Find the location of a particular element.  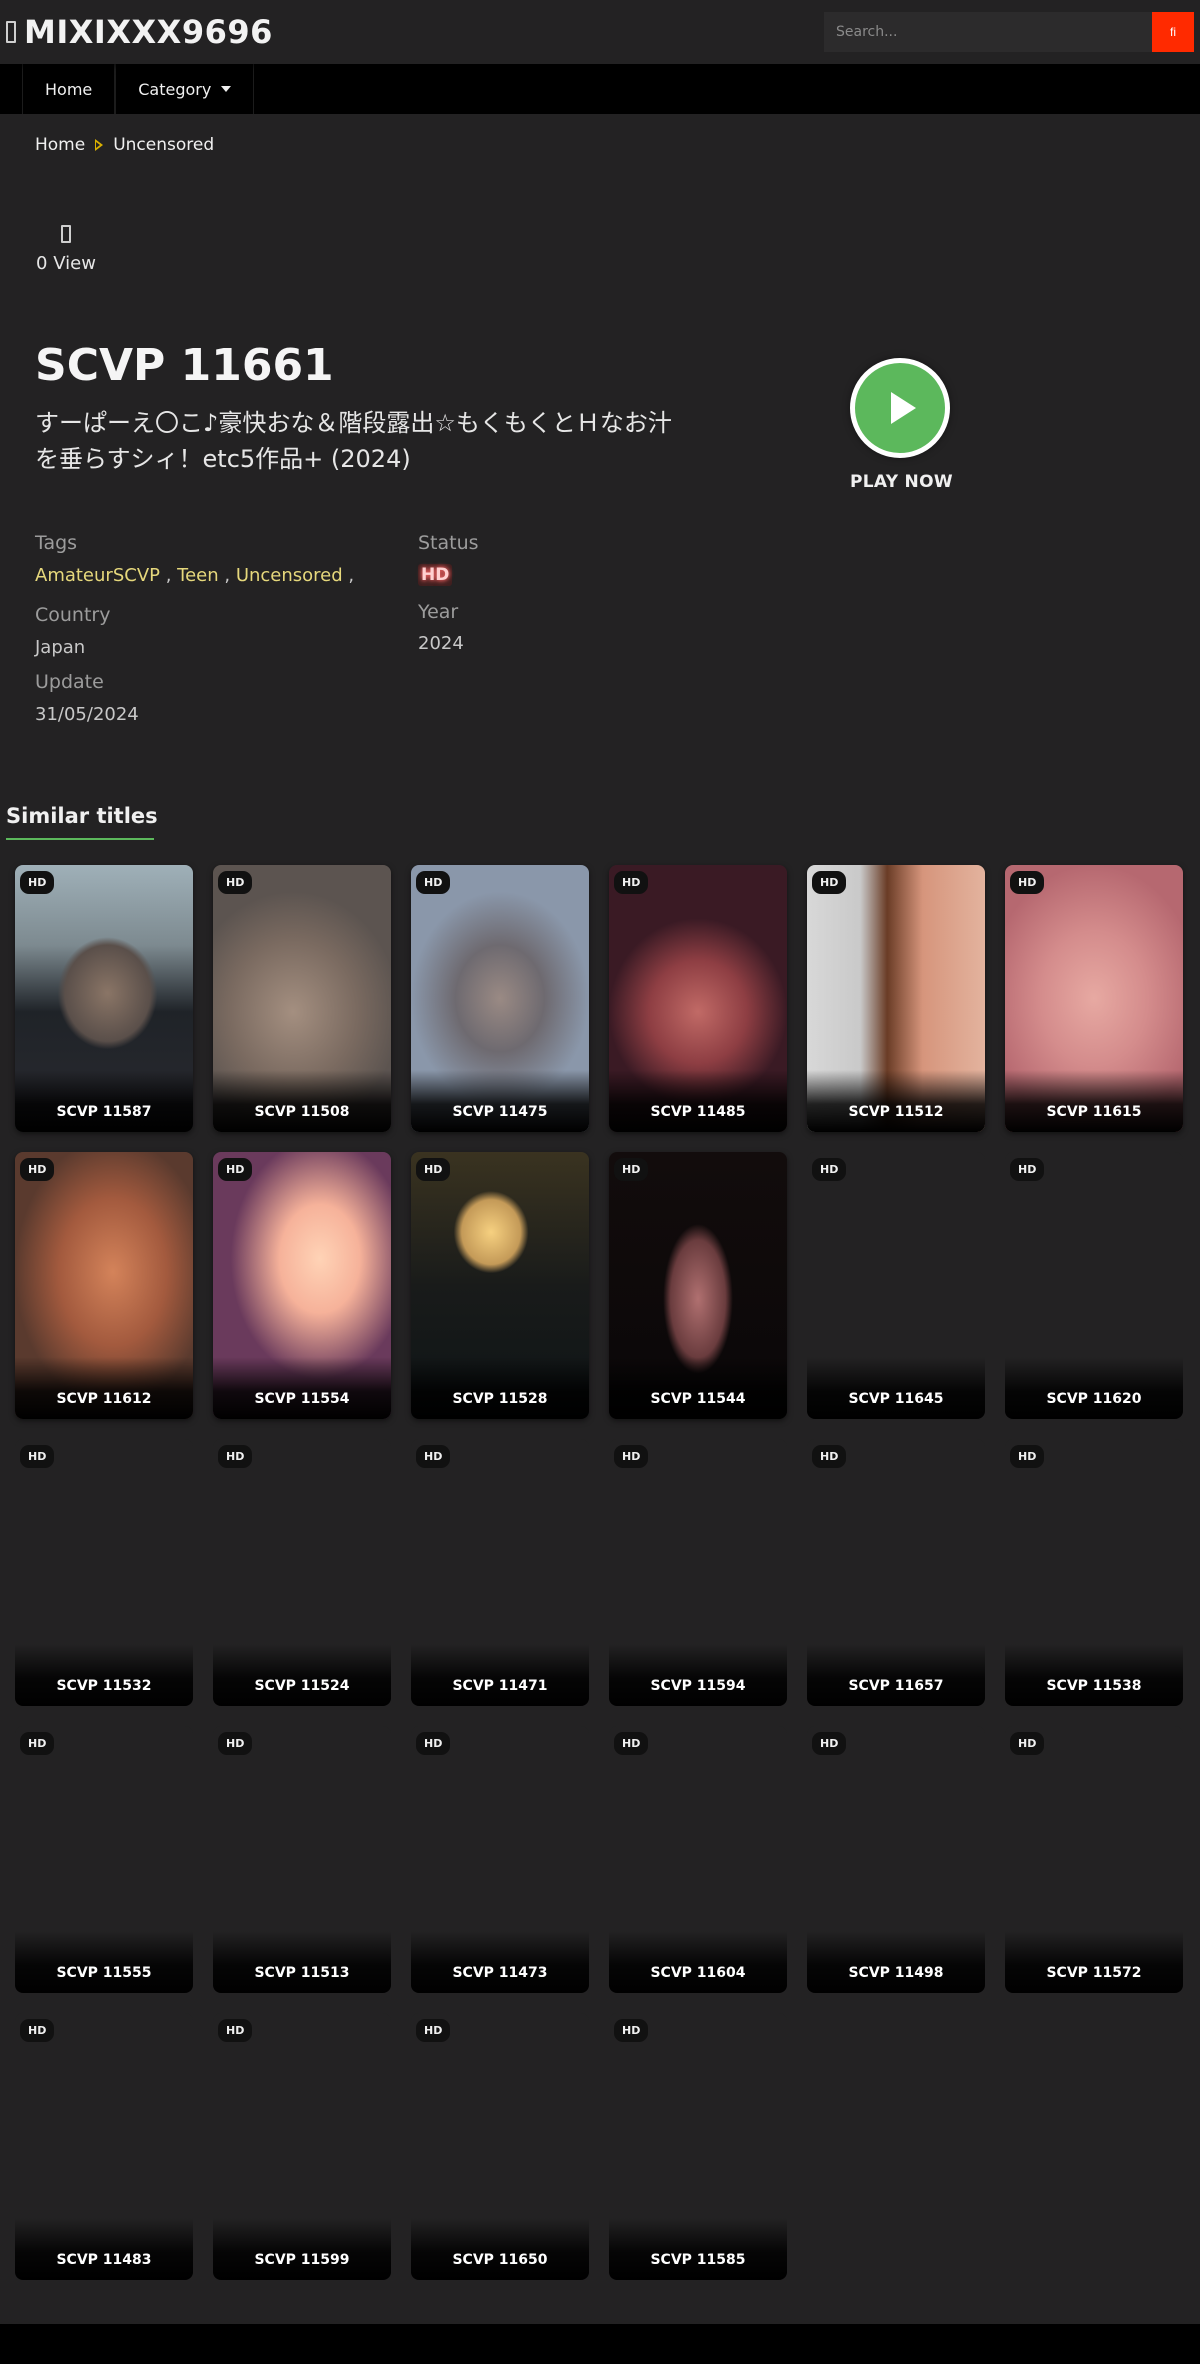

nav-item-label: Home is located at coordinates (69, 89).